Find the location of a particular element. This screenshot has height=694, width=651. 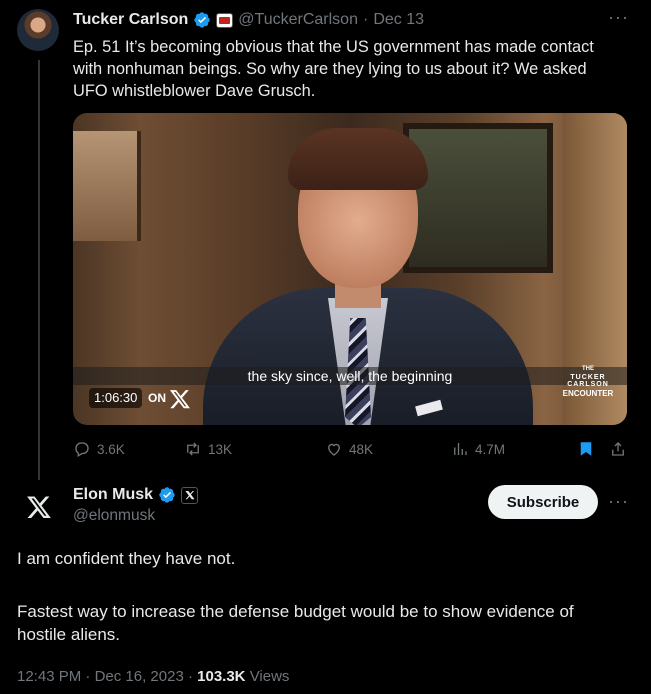

reply-more-options-icon: ··· is located at coordinates (618, 501).